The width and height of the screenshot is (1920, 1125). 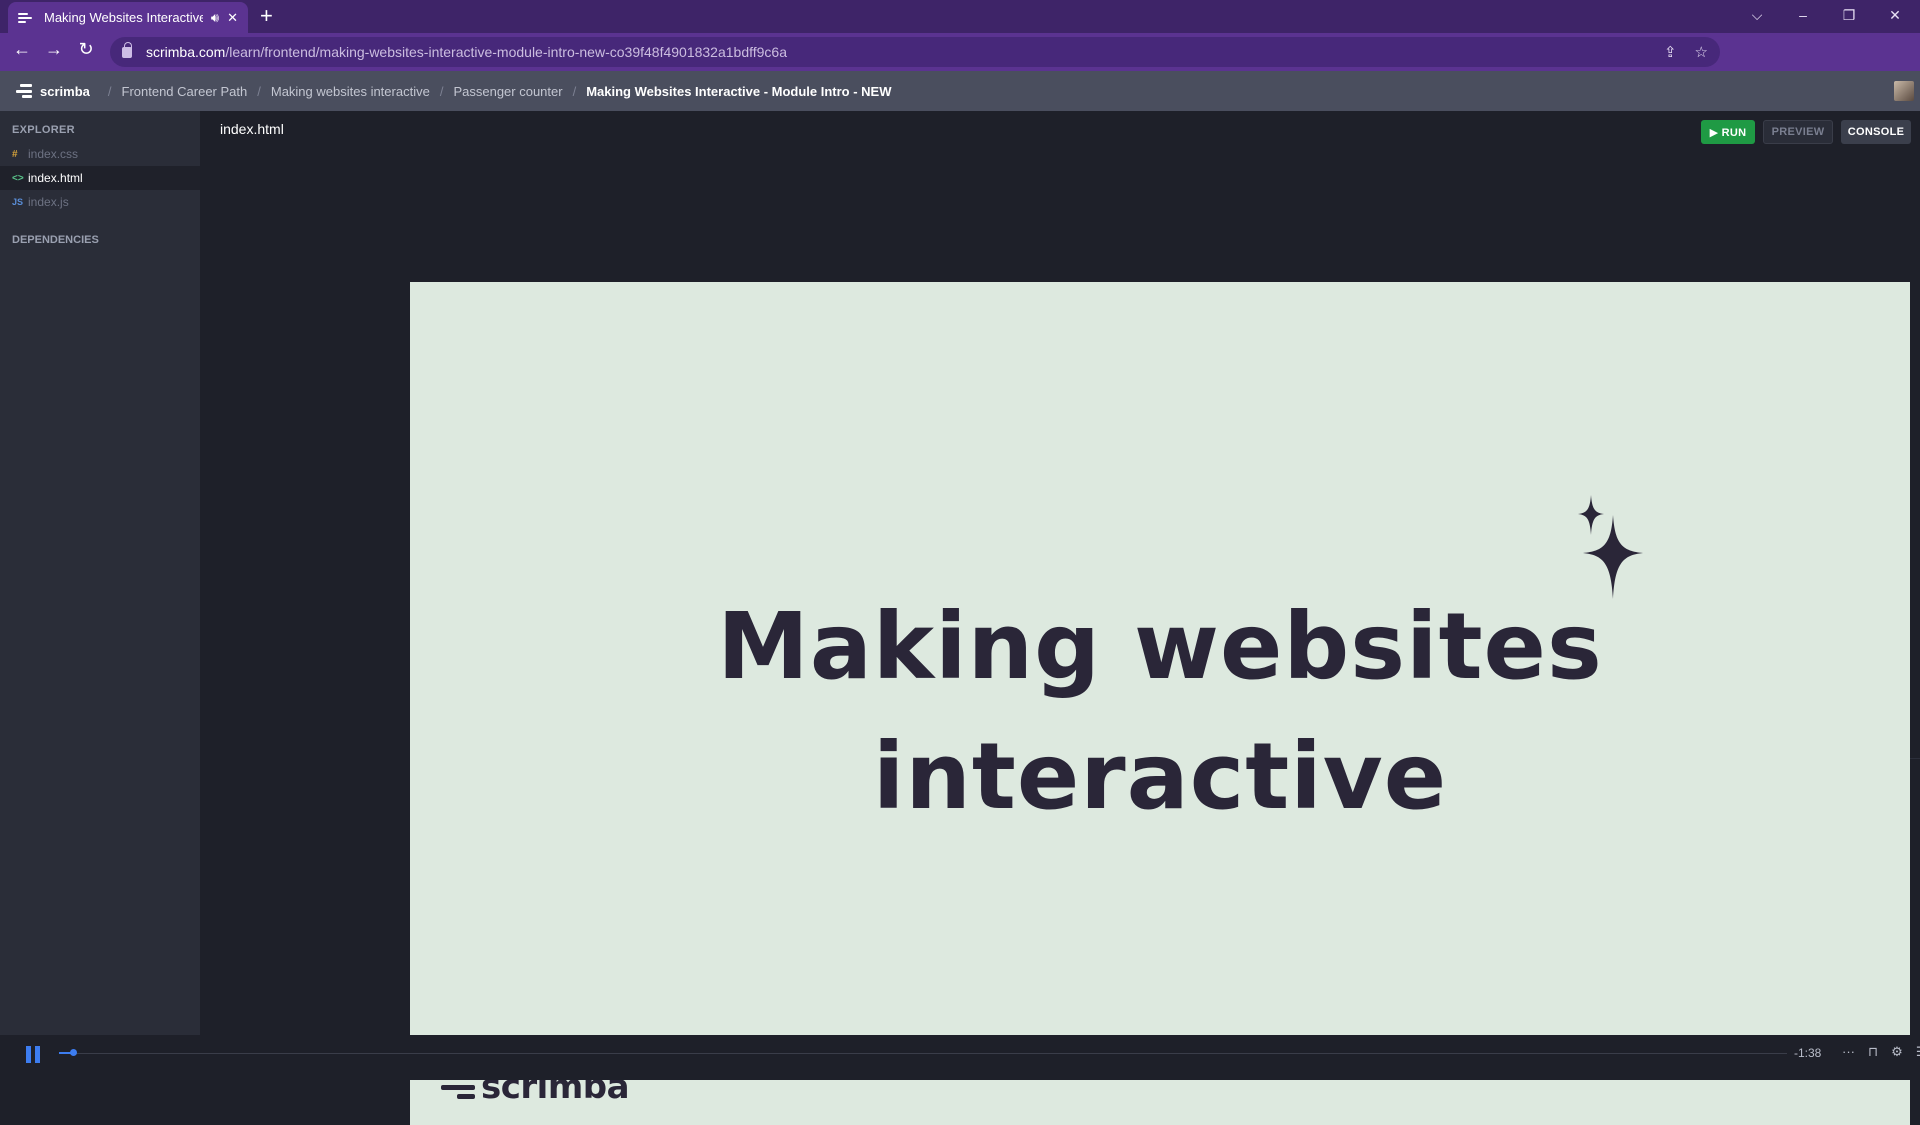 What do you see at coordinates (350, 91) in the screenshot?
I see `breadcrumb-item: Making websites interactive` at bounding box center [350, 91].